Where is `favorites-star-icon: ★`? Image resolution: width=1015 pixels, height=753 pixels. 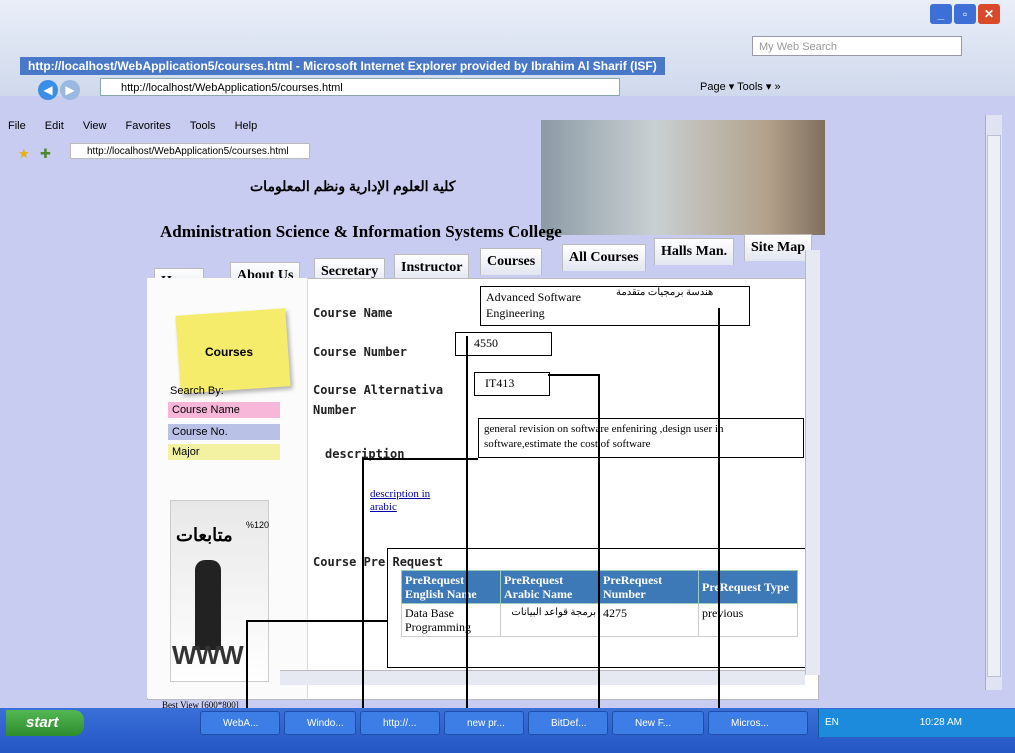 favorites-star-icon: ★ is located at coordinates (24, 154).